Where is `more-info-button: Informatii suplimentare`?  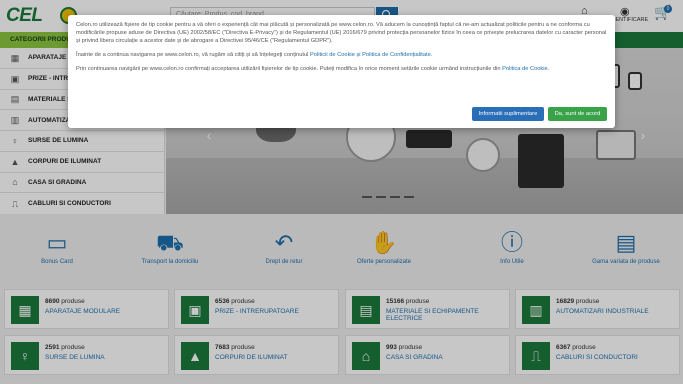 more-info-button: Informatii suplimentare is located at coordinates (508, 114).